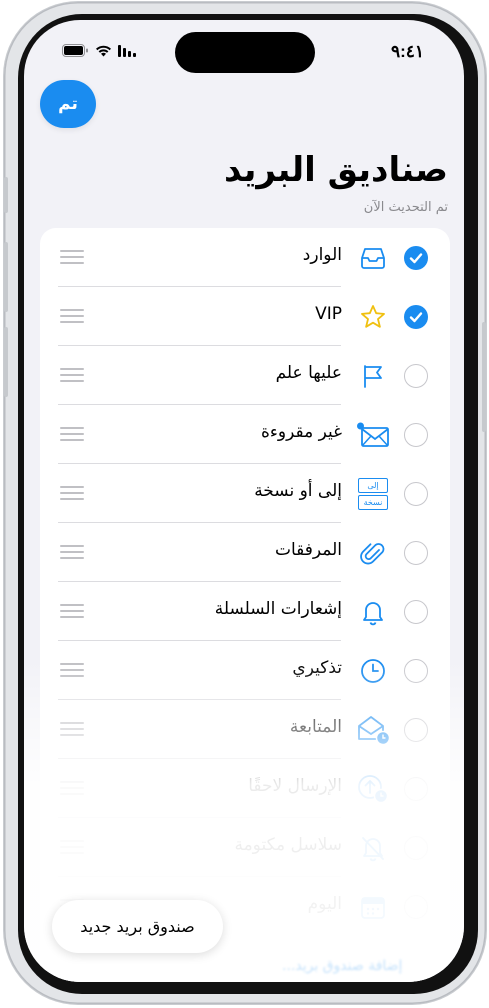  I want to click on battery-icon, so click(75, 51).